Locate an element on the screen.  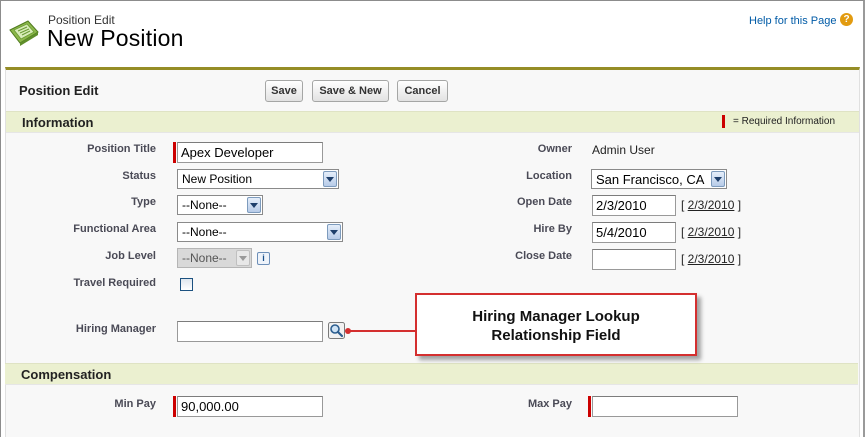
compensation-section-title: Compensation is located at coordinates (66, 374).